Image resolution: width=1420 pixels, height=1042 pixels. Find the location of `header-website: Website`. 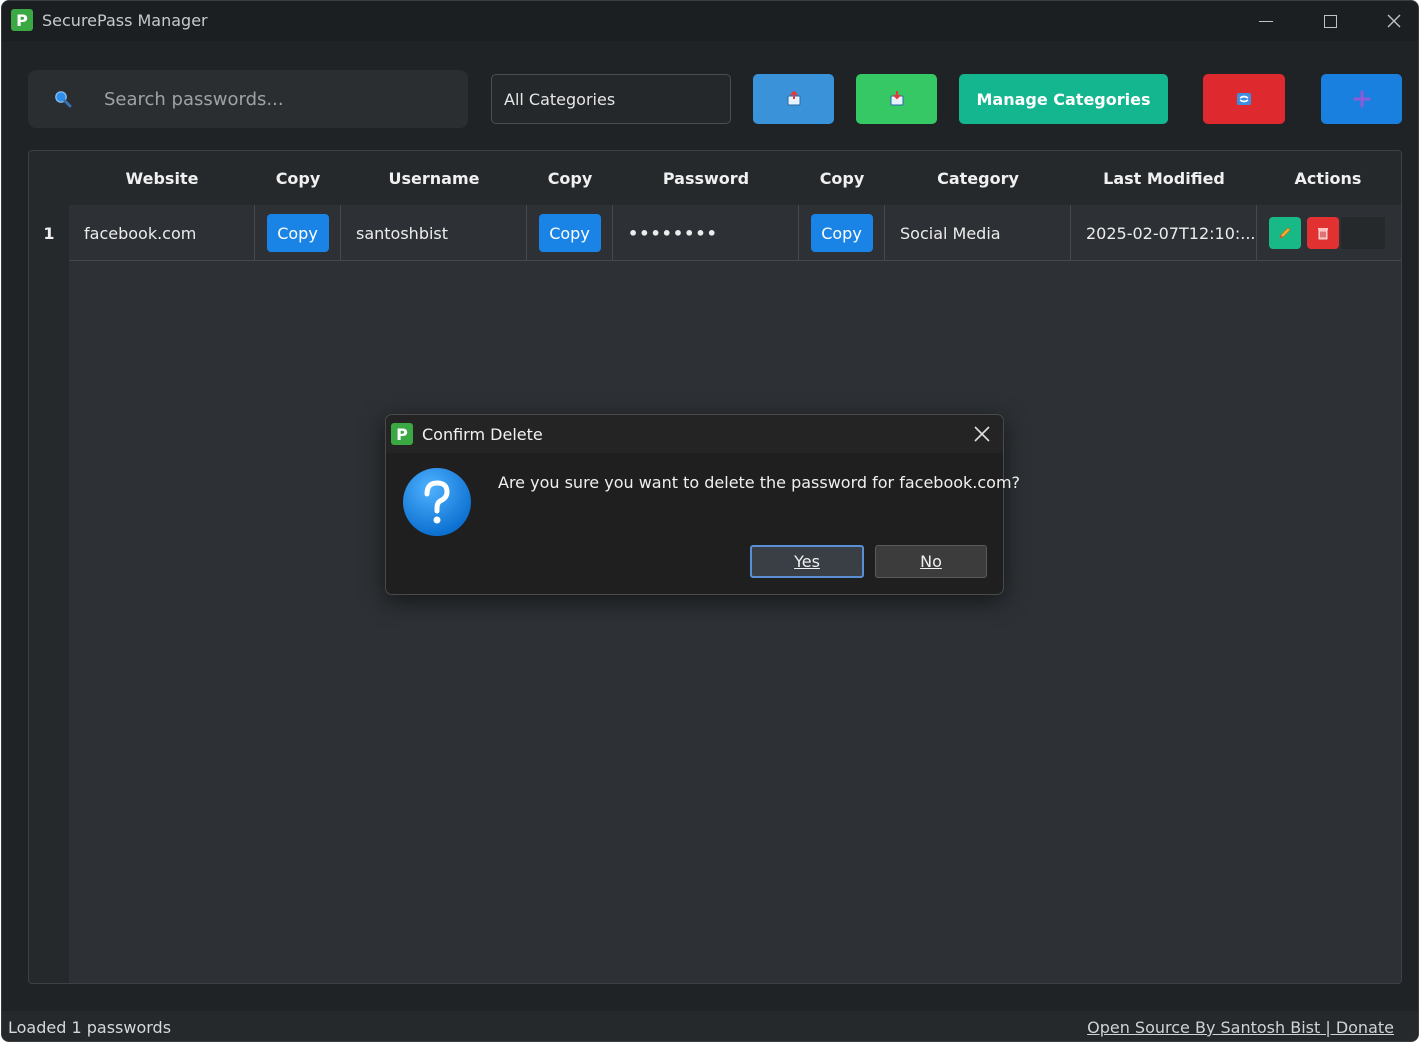

header-website: Website is located at coordinates (162, 178).